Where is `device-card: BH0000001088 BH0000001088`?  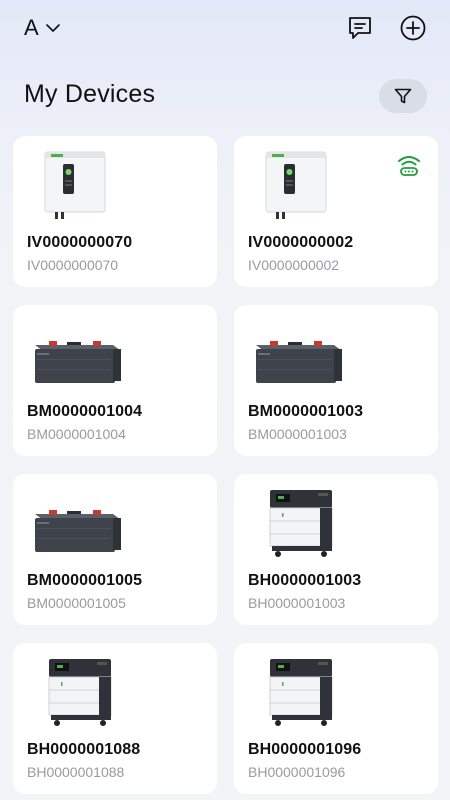
device-card: BH0000001088 BH0000001088 is located at coordinates (115, 718).